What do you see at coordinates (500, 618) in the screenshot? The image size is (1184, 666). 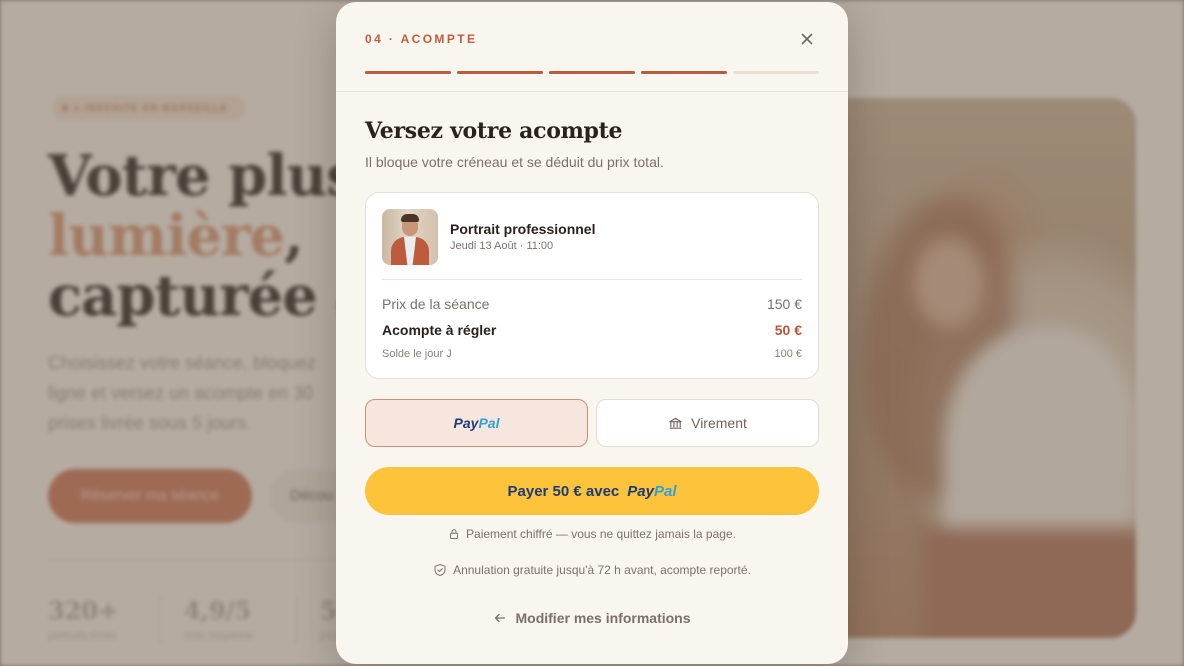 I see `arrow-left-icon` at bounding box center [500, 618].